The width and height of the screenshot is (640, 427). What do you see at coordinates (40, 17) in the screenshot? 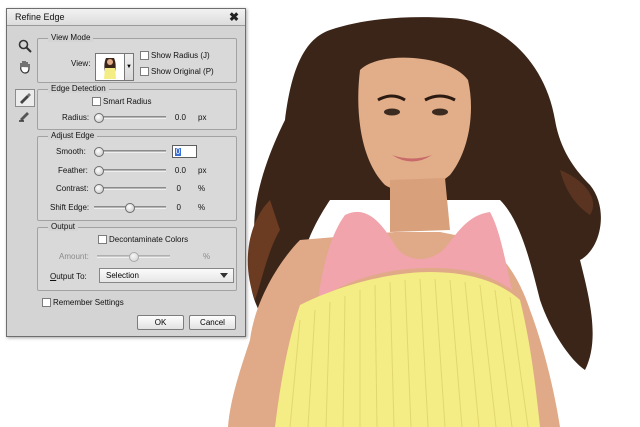
I see `dialog-title: Refine Edge` at bounding box center [40, 17].